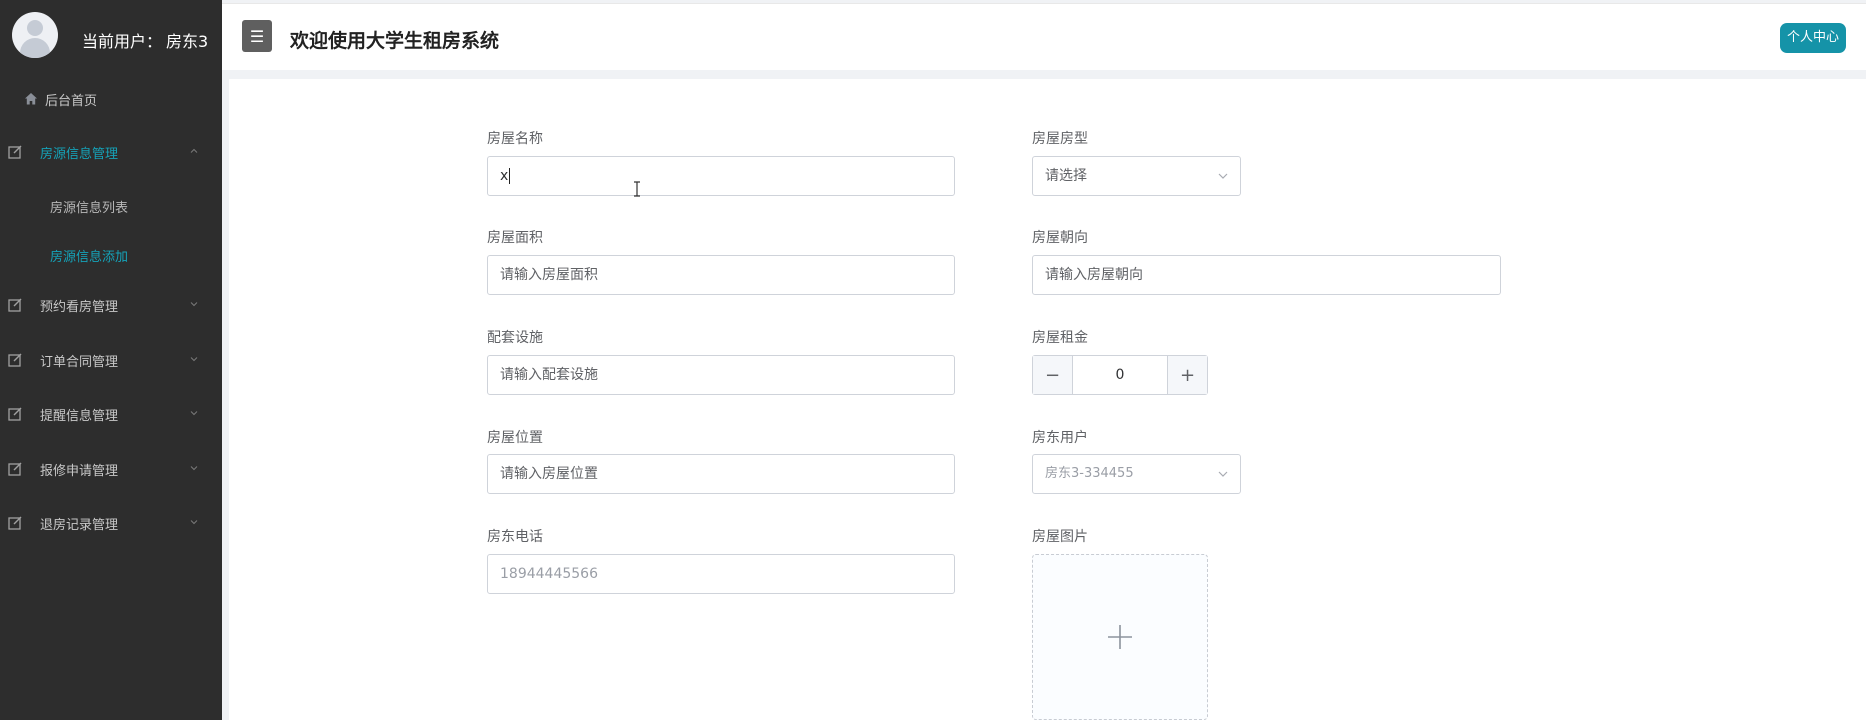 The width and height of the screenshot is (1866, 720). What do you see at coordinates (721, 176) in the screenshot?
I see `house-name-input: x` at bounding box center [721, 176].